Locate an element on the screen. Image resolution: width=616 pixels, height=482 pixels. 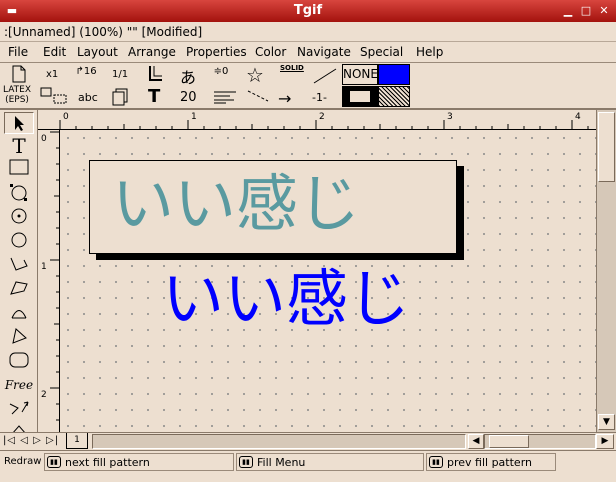
latex-eps-button: LATEX (EPS) is located at coordinates (17, 95).